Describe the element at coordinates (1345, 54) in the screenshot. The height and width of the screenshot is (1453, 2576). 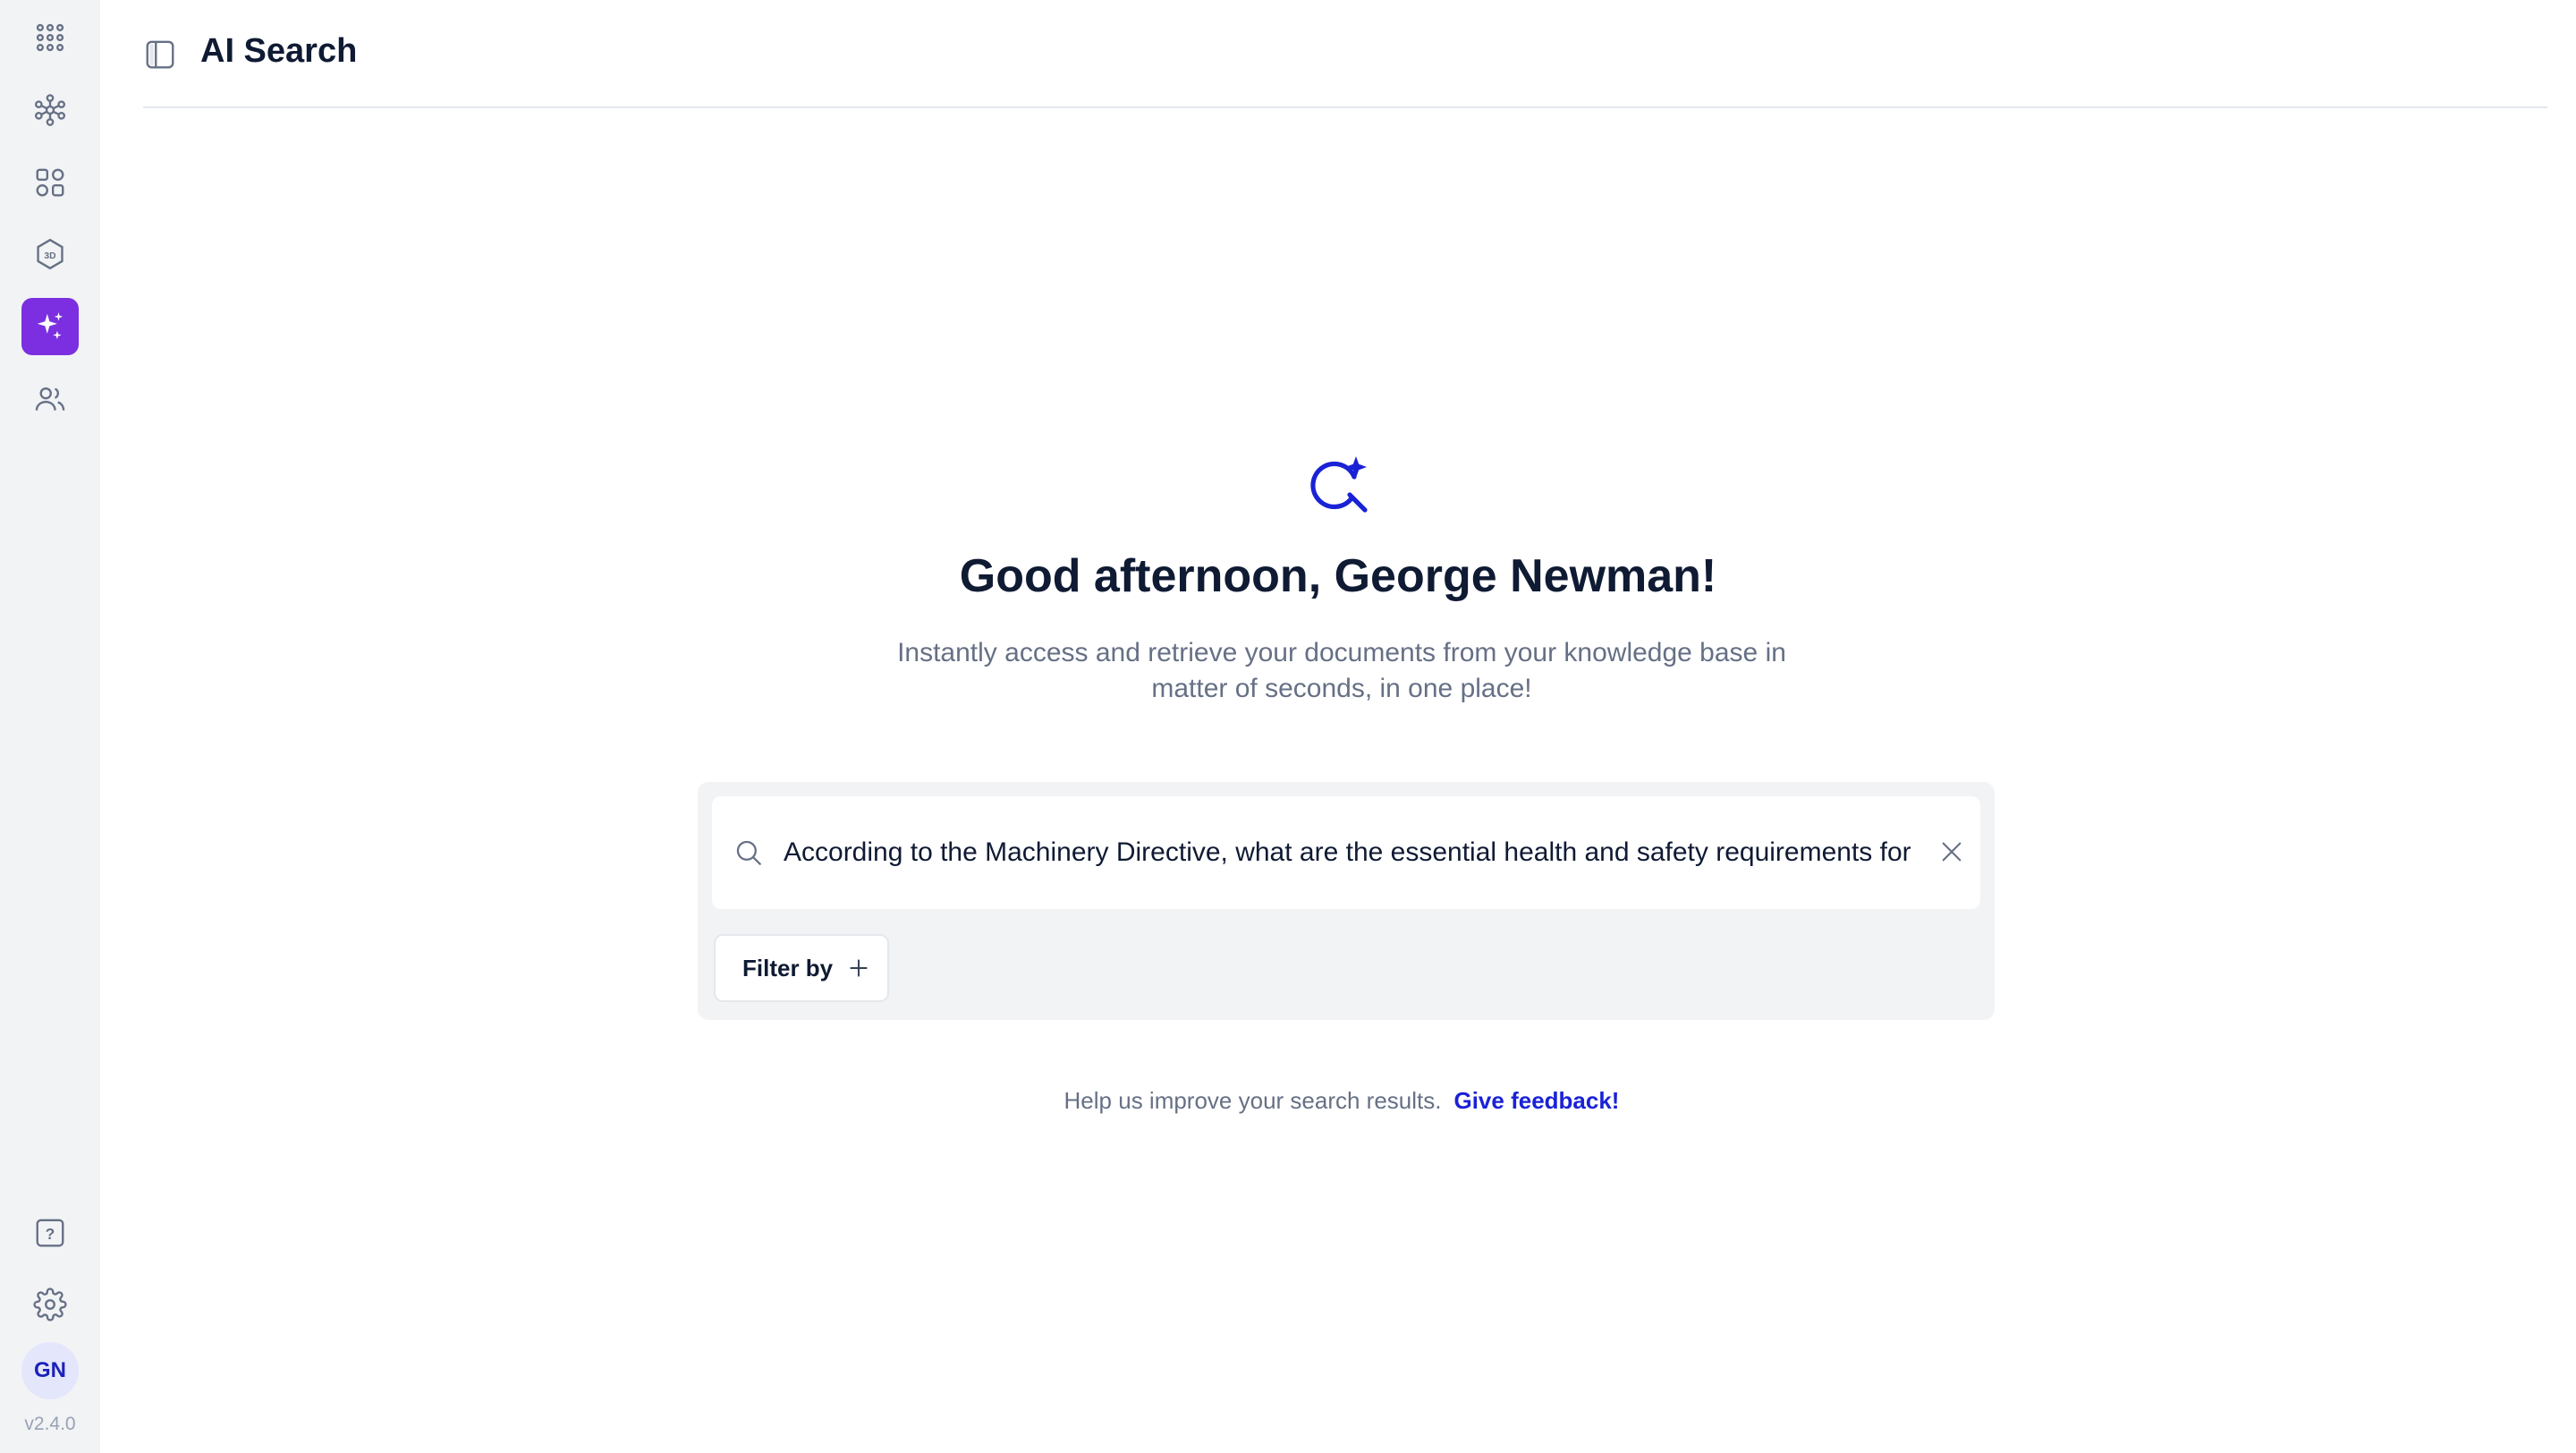
I see `page-header: AI Search` at that location.